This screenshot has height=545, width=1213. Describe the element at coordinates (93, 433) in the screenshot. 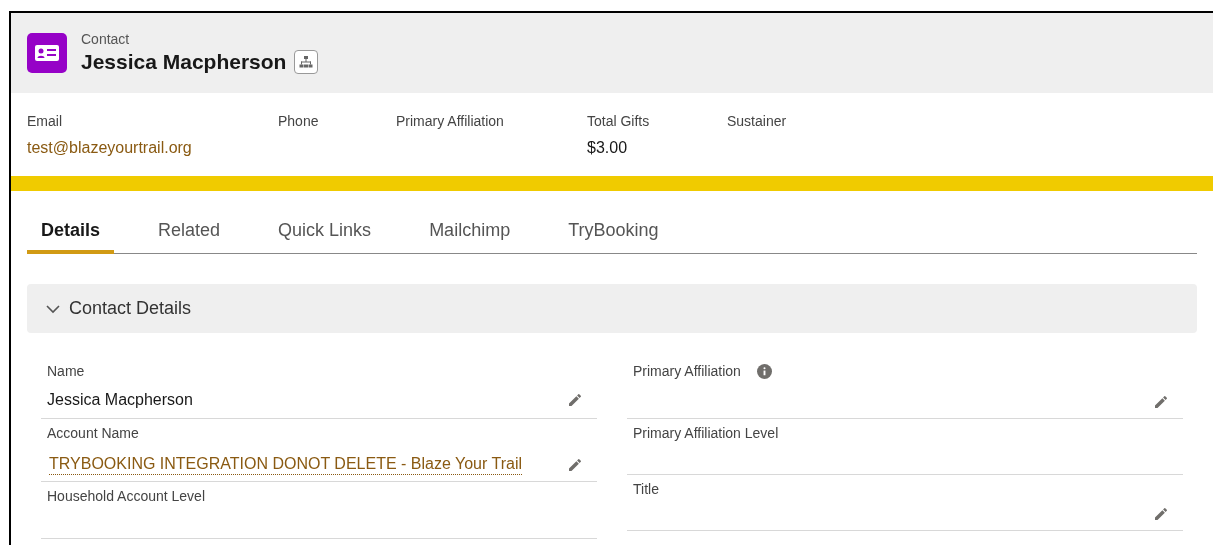

I see `field-label: Account Name` at that location.